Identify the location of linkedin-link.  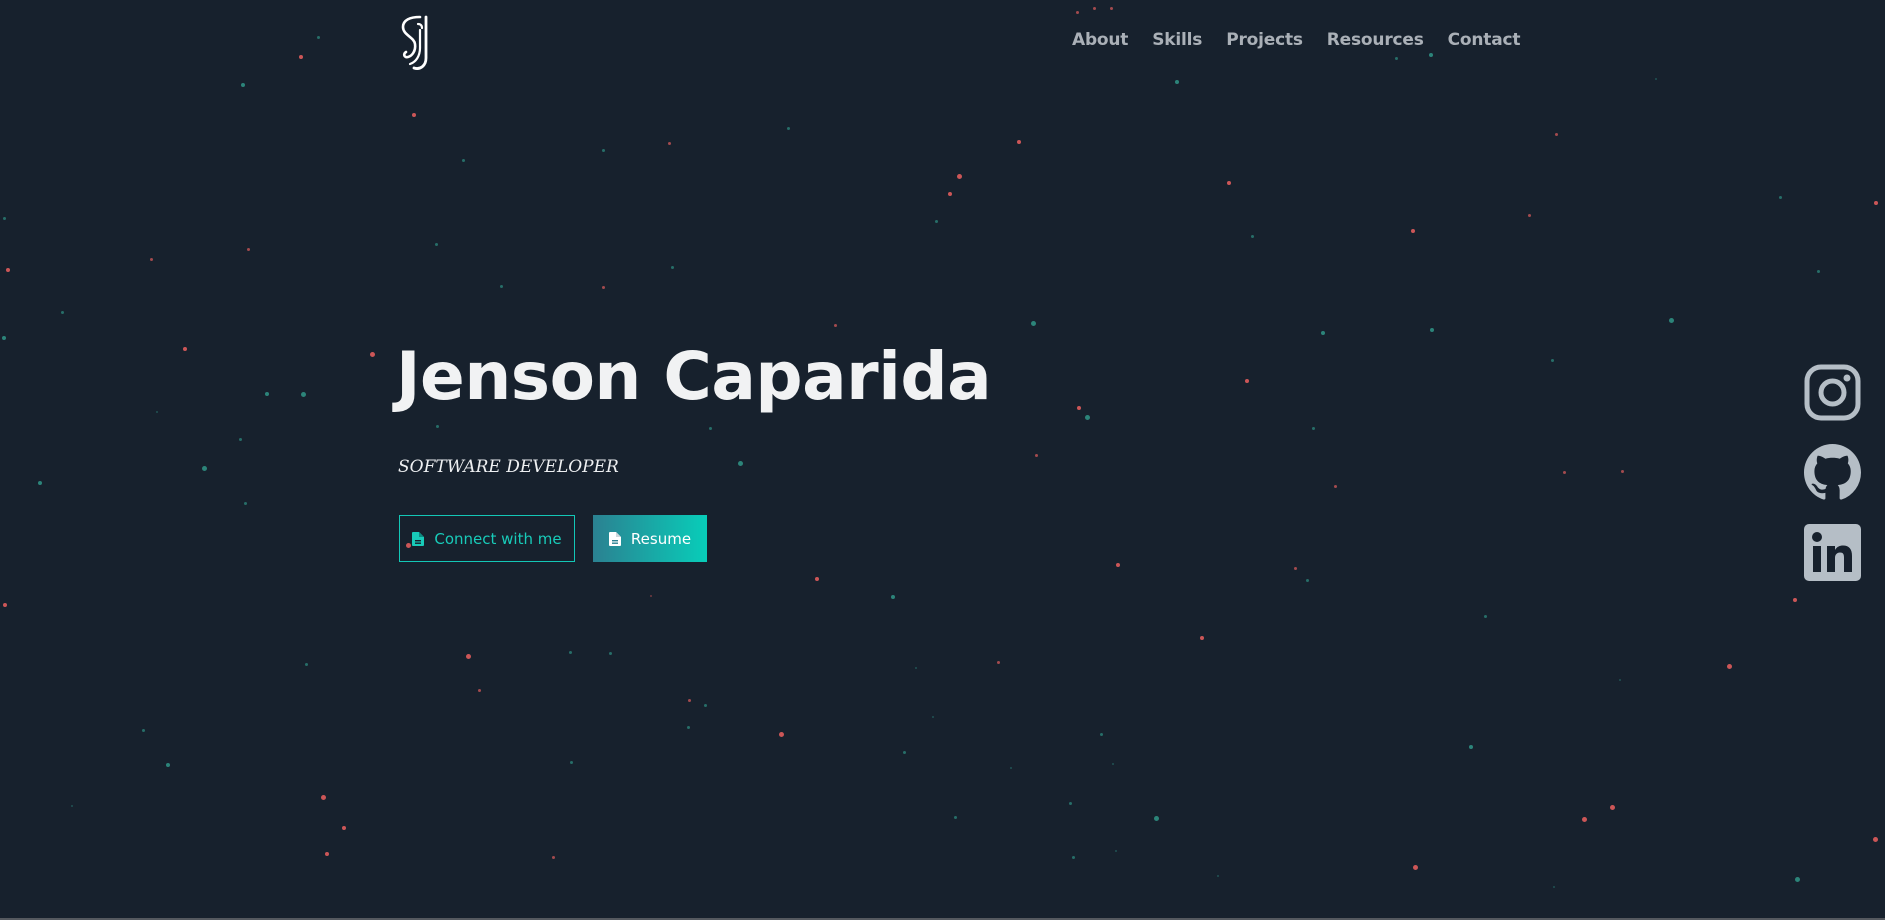
(1832, 552).